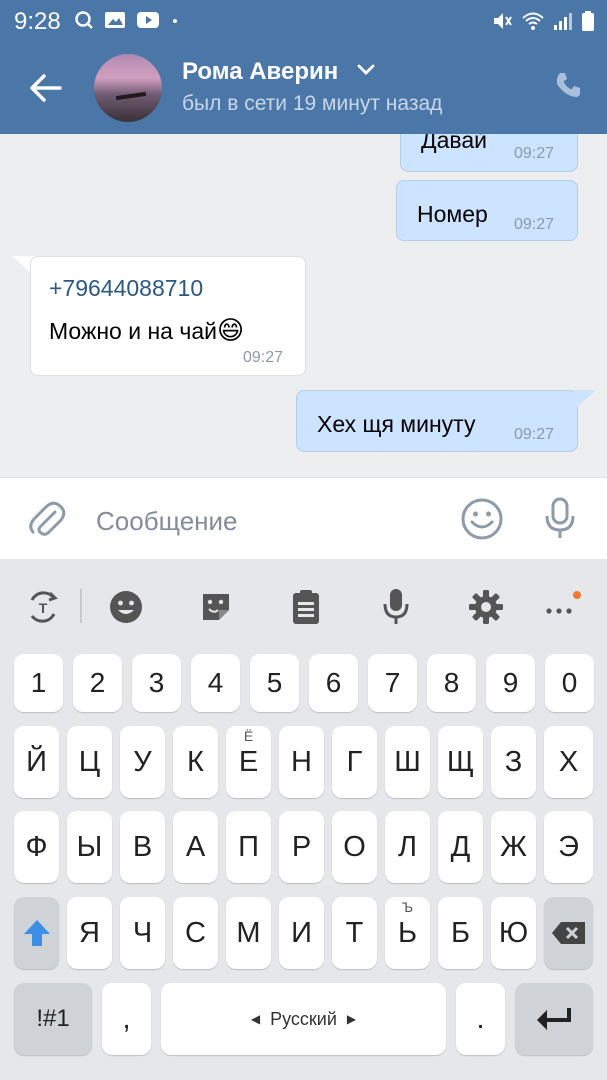  I want to click on enter-icon, so click(554, 1019).